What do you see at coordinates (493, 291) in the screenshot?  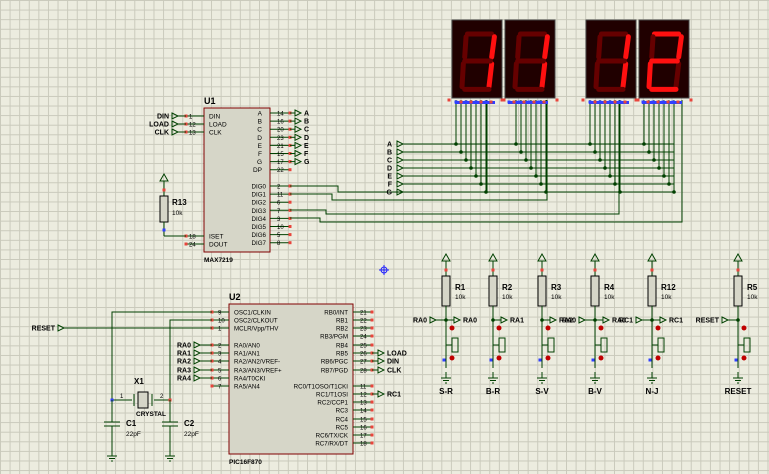 I see `resistor-r2` at bounding box center [493, 291].